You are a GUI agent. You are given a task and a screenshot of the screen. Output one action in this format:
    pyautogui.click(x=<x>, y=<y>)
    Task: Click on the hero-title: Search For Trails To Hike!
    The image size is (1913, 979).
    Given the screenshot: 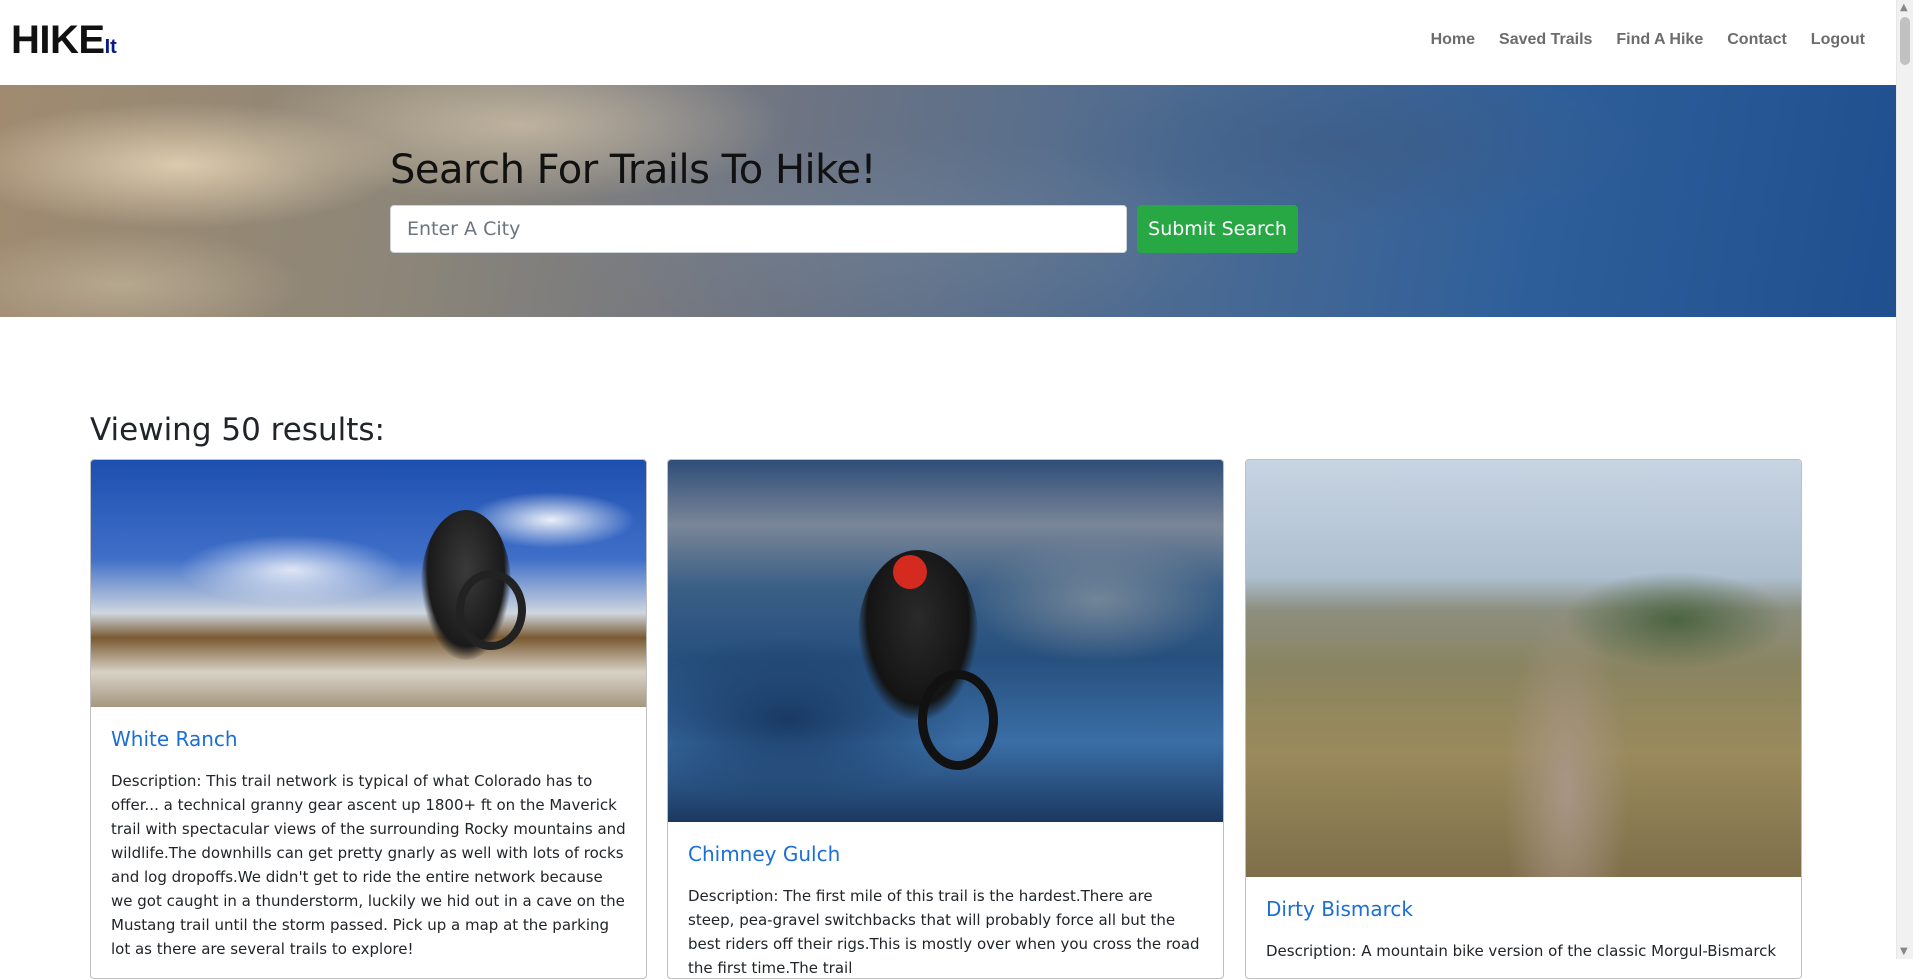 What is the action you would take?
    pyautogui.click(x=633, y=170)
    